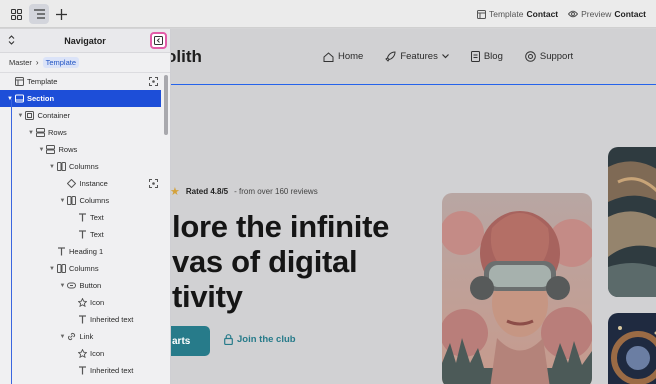 The image size is (656, 384). I want to click on tree-row-label: Container, so click(54, 115).